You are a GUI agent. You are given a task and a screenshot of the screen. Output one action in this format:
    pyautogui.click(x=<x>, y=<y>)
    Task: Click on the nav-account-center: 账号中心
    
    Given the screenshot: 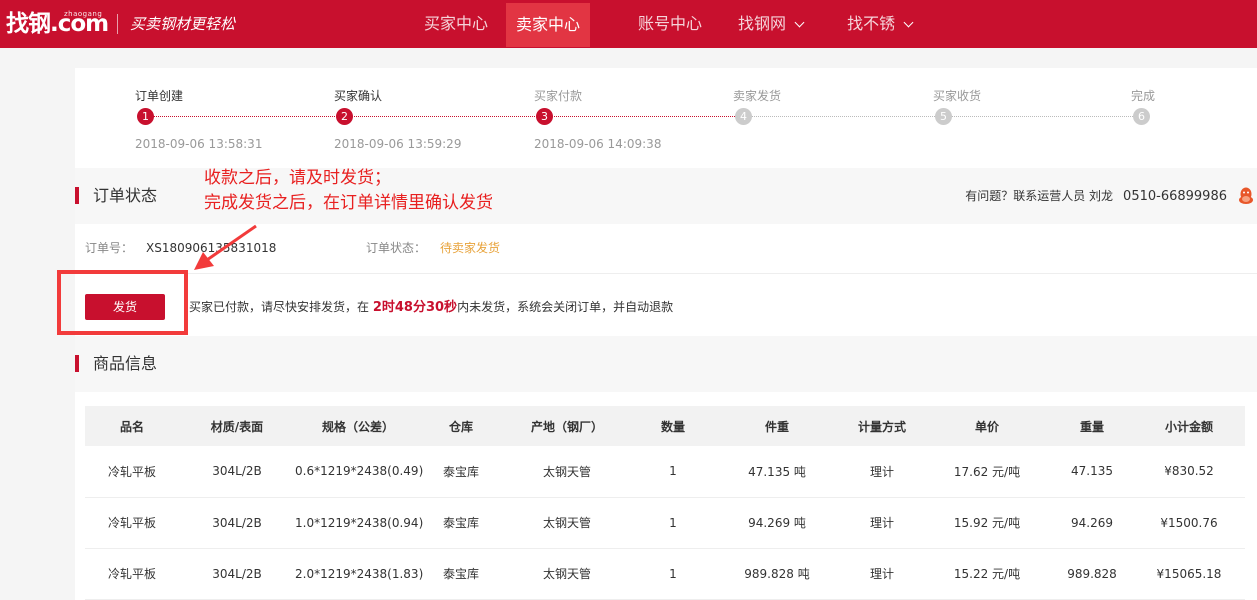 What is the action you would take?
    pyautogui.click(x=670, y=24)
    